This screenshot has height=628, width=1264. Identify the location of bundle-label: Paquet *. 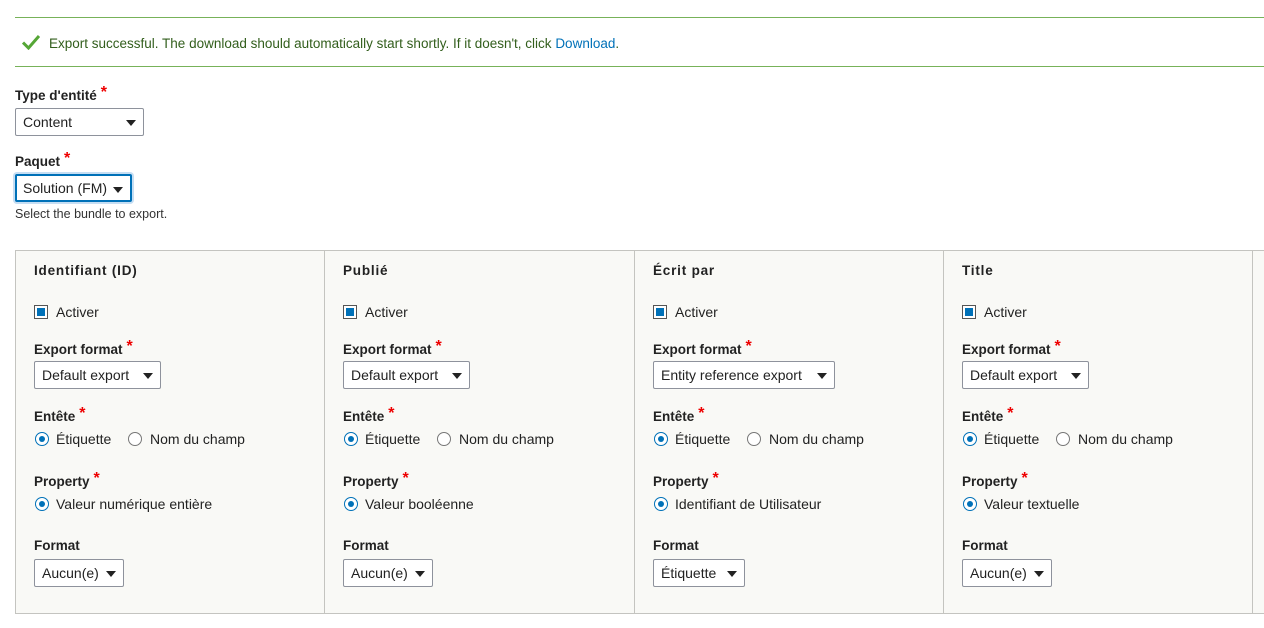
(43, 159).